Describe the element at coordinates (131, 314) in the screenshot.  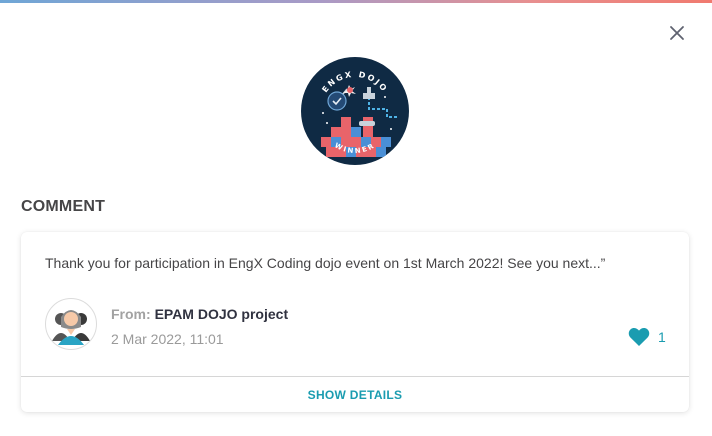
I see `from-label: From:` at that location.